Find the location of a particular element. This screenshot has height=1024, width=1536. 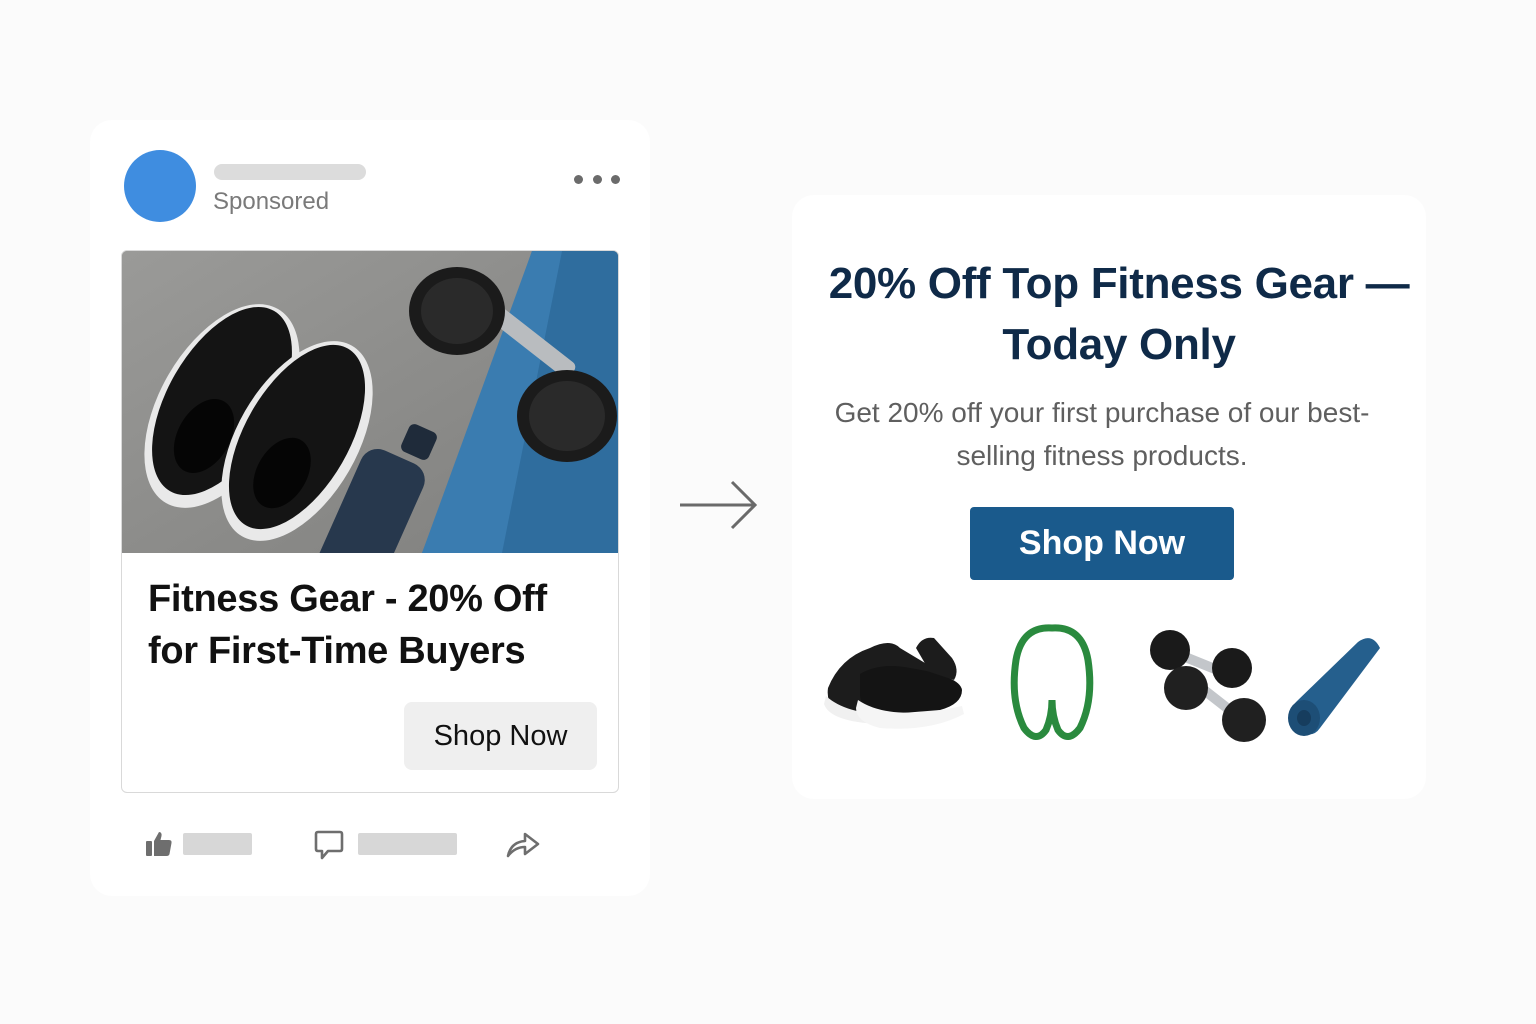

post-actions-bar is located at coordinates (370, 845).